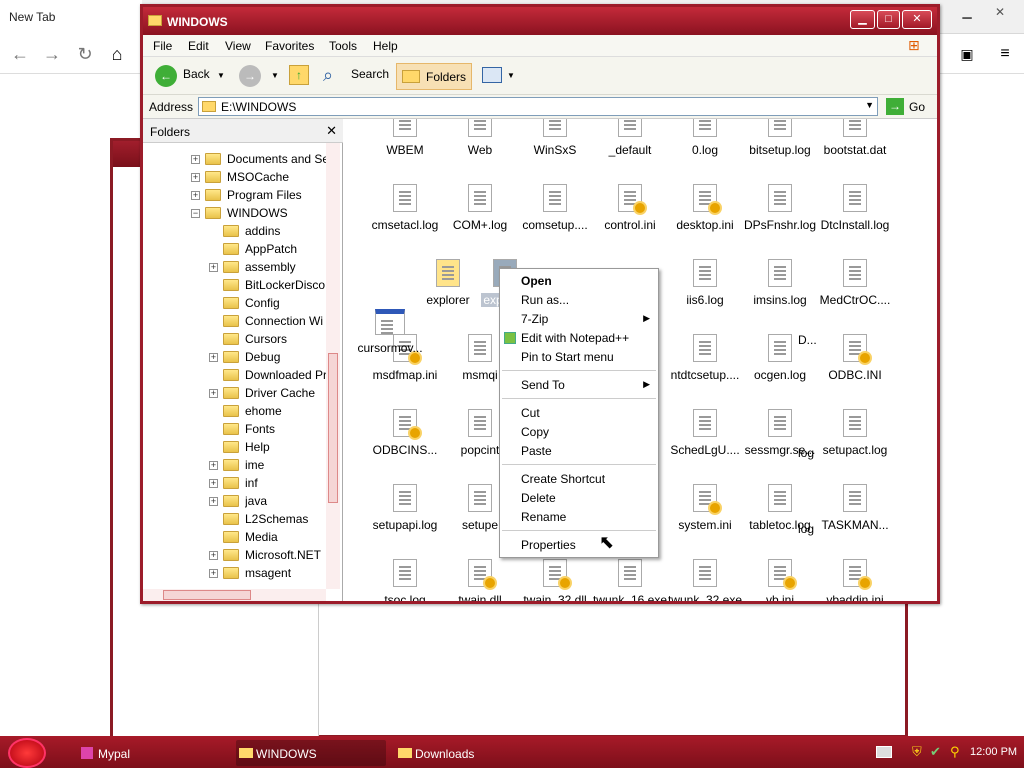 The width and height of the screenshot is (1024, 768). Describe the element at coordinates (705, 283) in the screenshot. I see `file-item: iis6.log` at that location.